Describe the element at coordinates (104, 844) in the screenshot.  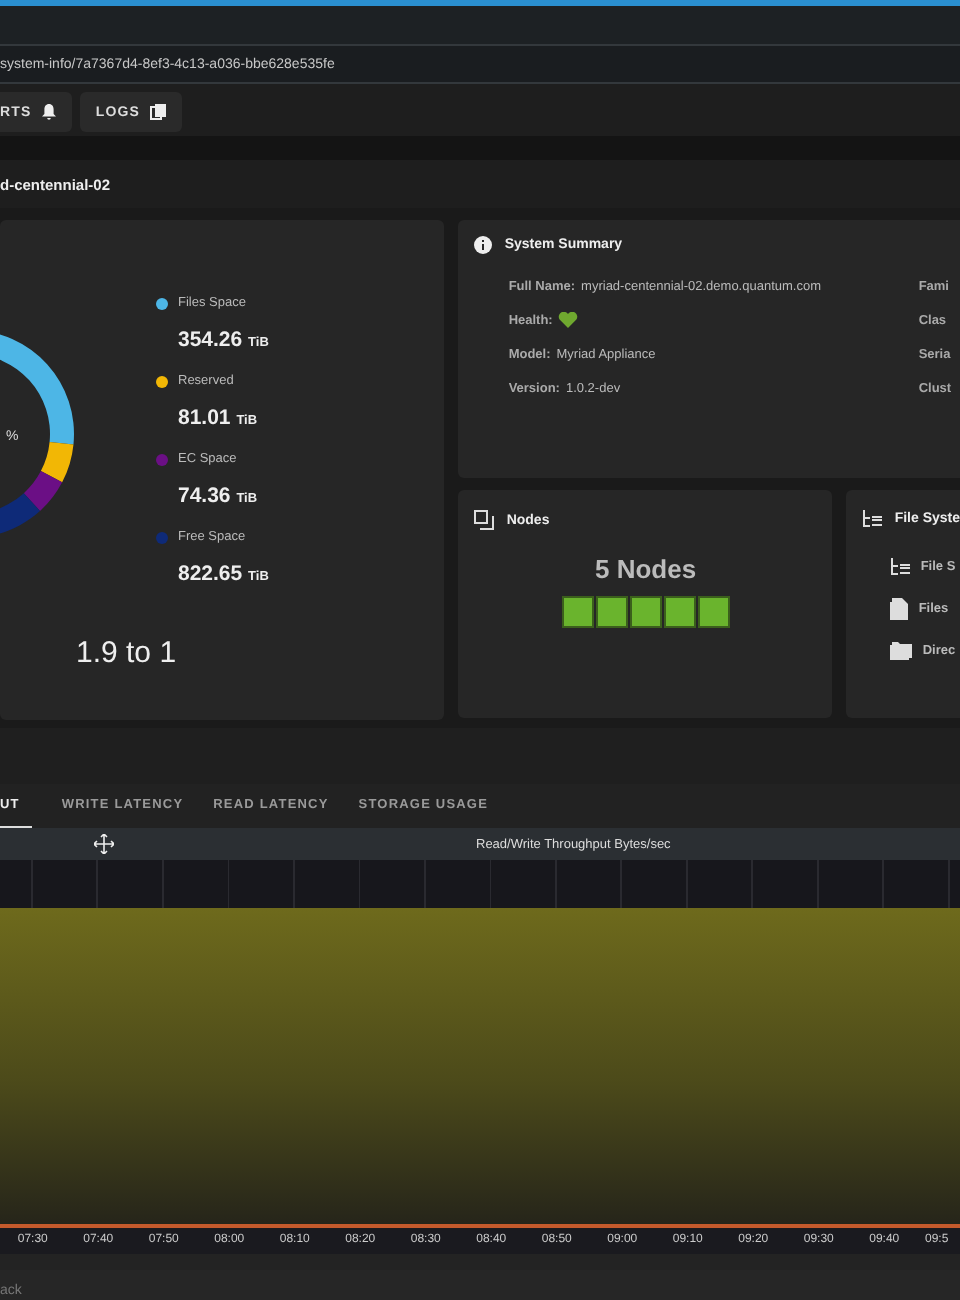
I see `move-icon` at that location.